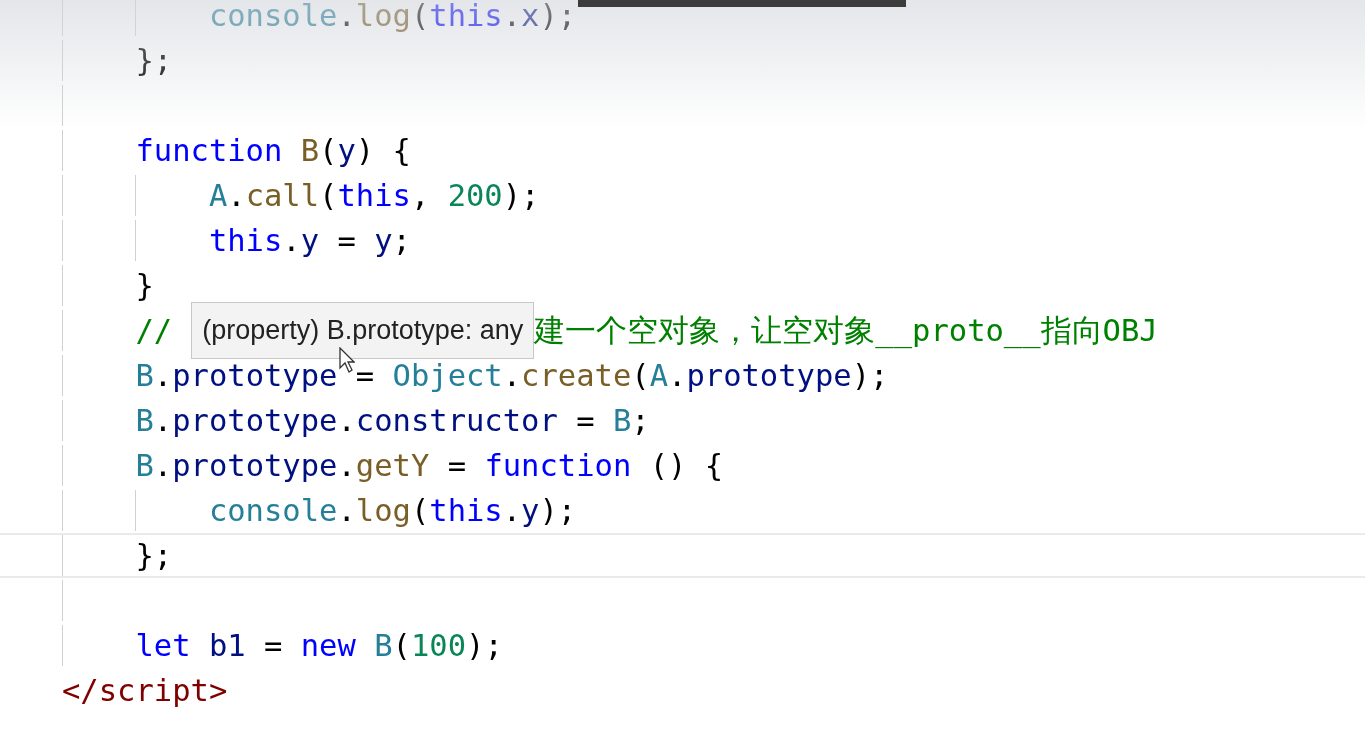  Describe the element at coordinates (144, 286) in the screenshot. I see `punctuation: }` at that location.